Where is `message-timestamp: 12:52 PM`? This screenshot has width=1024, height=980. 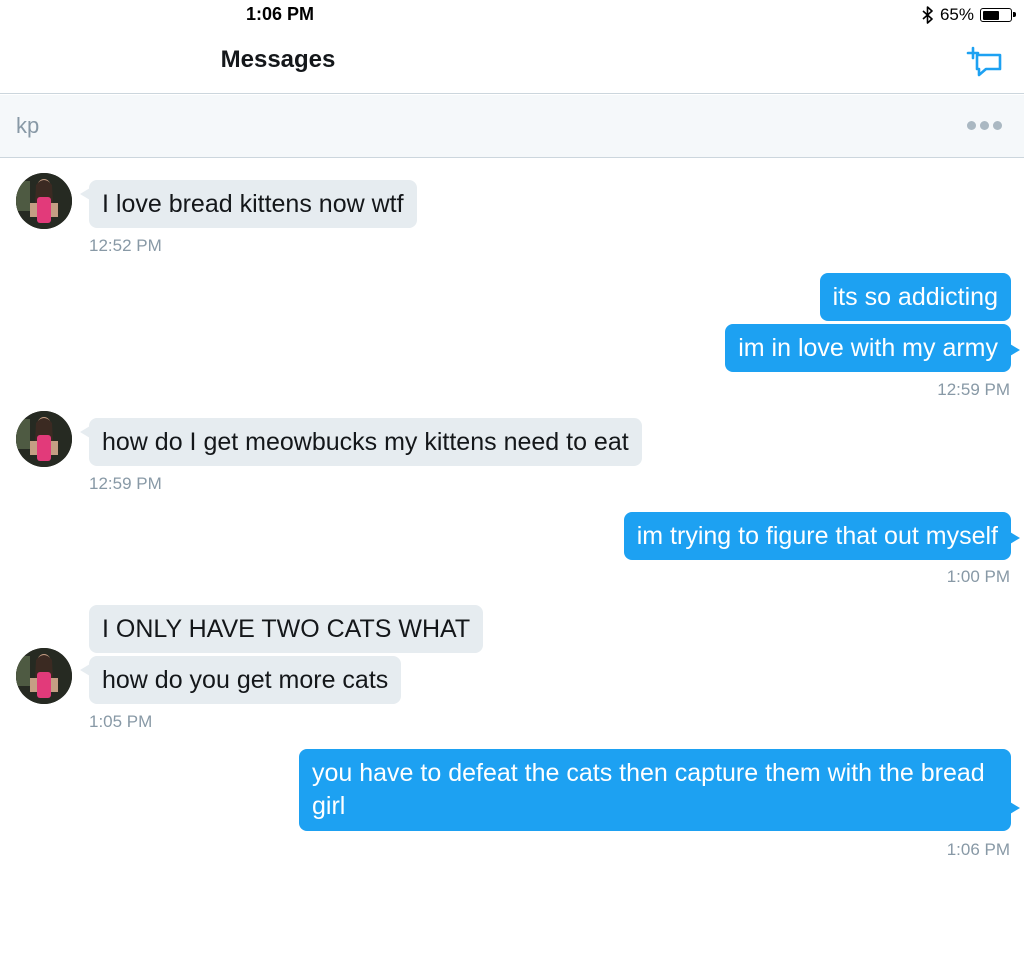 message-timestamp: 12:52 PM is located at coordinates (125, 245).